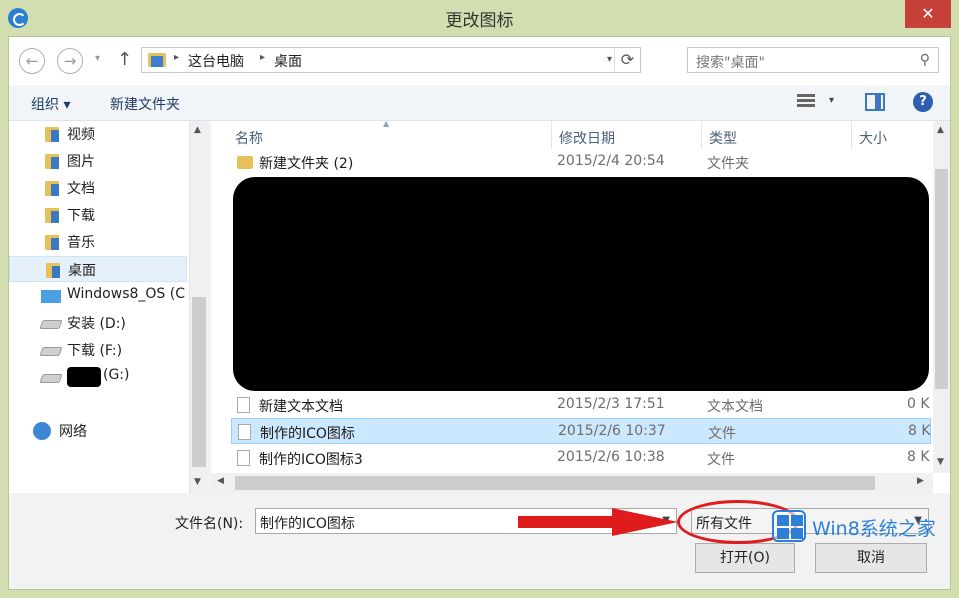  Describe the element at coordinates (806, 102) in the screenshot. I see `view-options-icon` at that location.